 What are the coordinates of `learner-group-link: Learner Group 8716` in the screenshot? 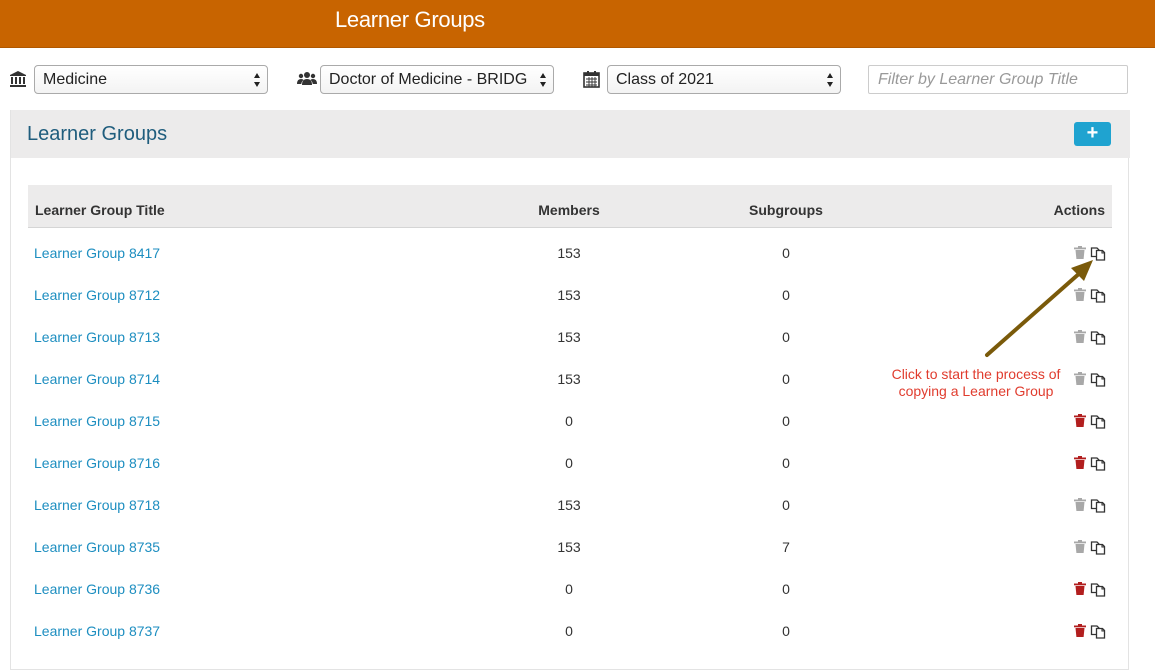 It's located at (97, 463).